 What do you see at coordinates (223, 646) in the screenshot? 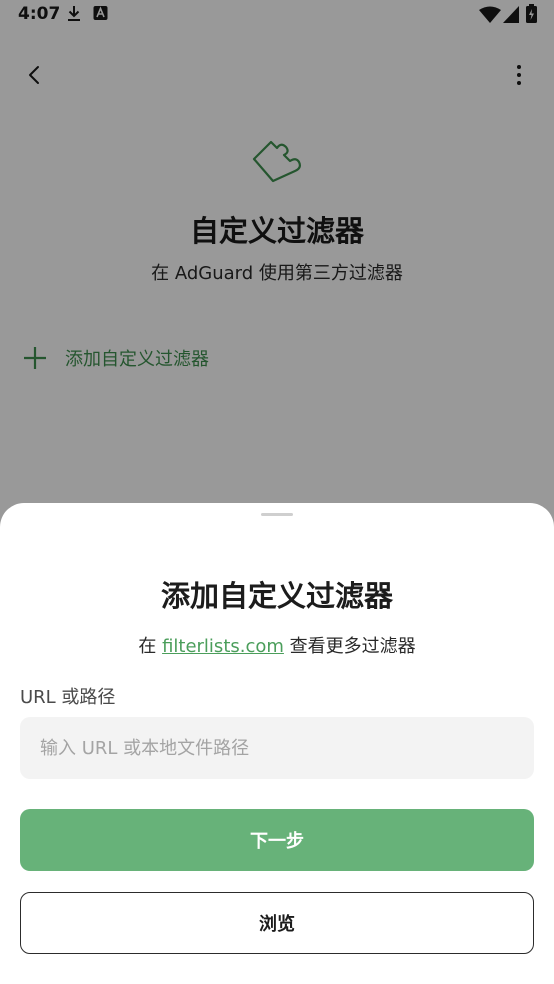
I see `filterlists-link: filterlists.com` at bounding box center [223, 646].